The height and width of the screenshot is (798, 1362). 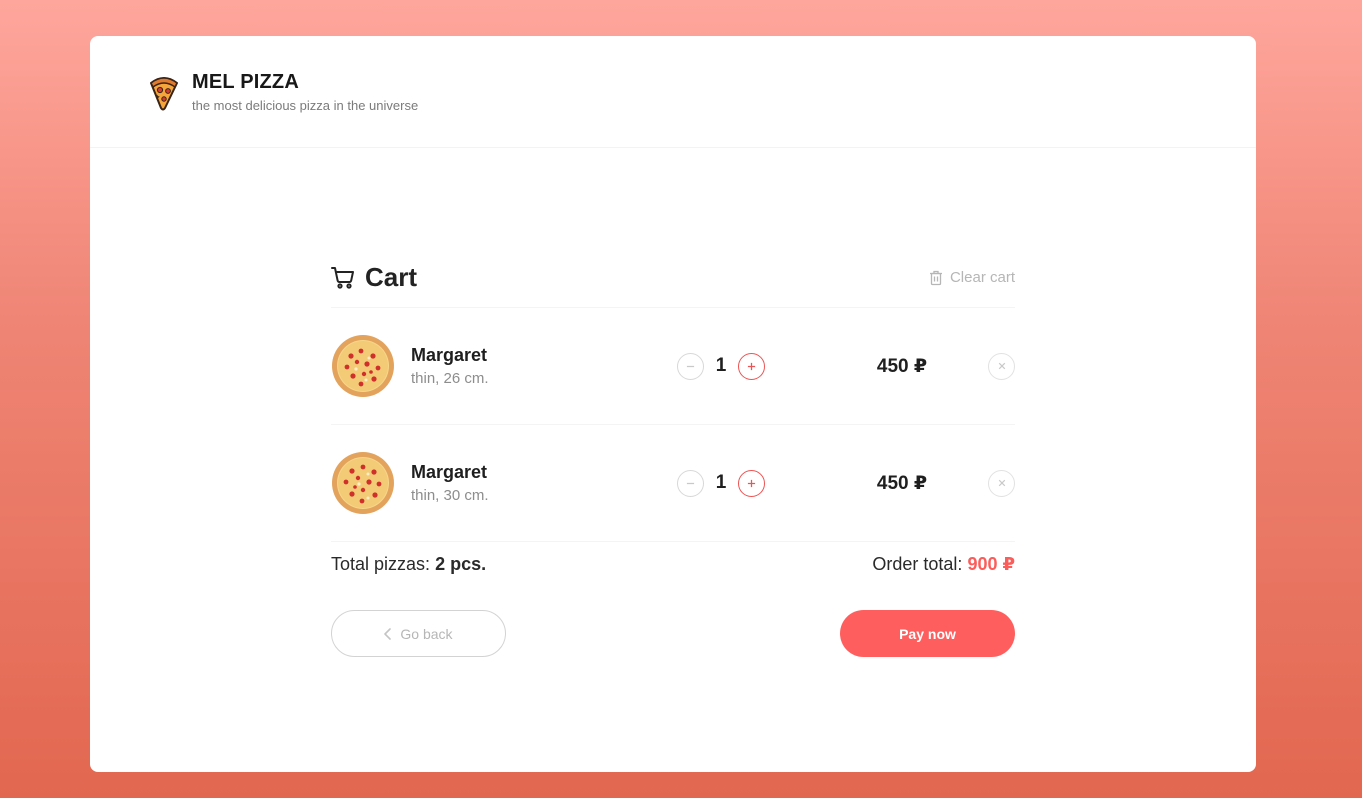 I want to click on clear-cart-button: Clear cart, so click(x=972, y=277).